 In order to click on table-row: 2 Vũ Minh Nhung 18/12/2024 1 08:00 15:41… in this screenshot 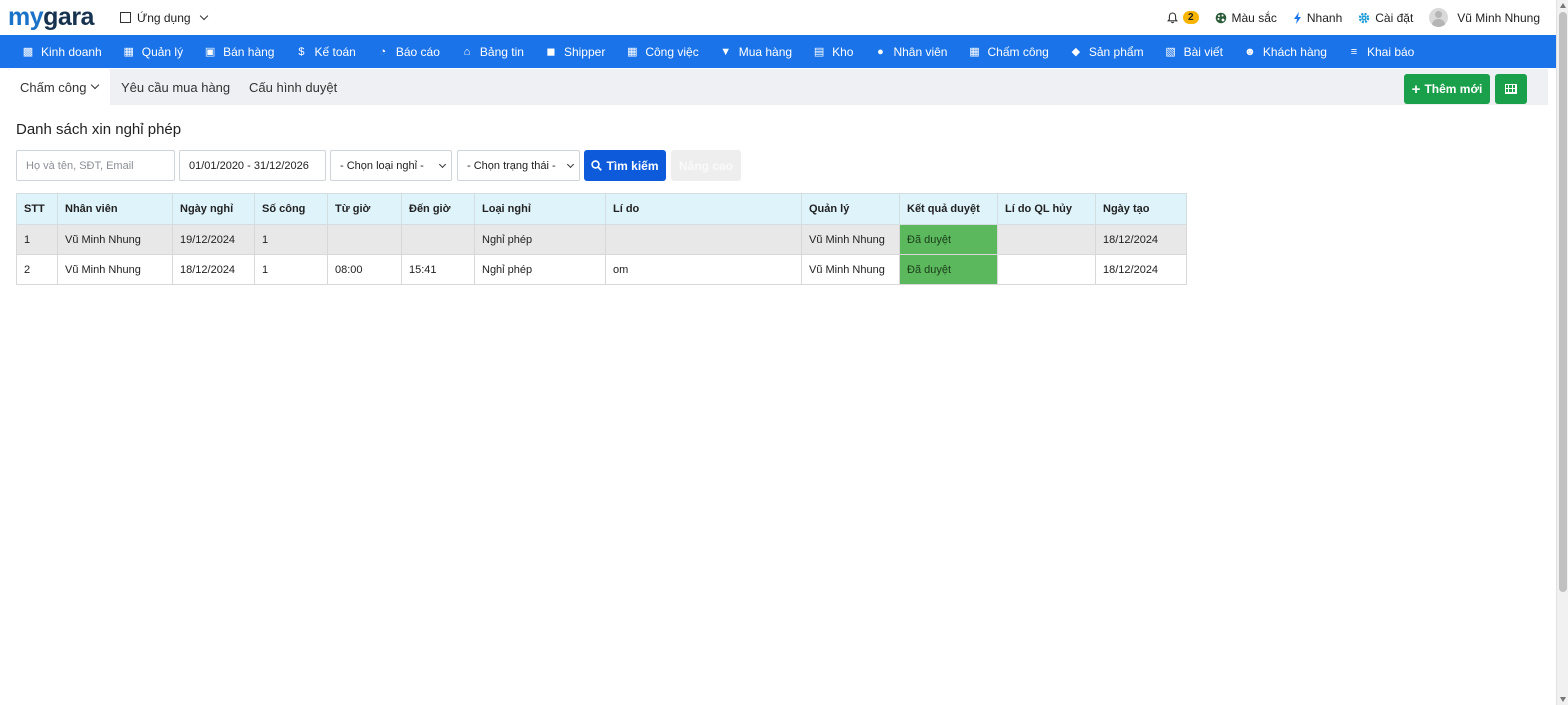, I will do `click(601, 269)`.